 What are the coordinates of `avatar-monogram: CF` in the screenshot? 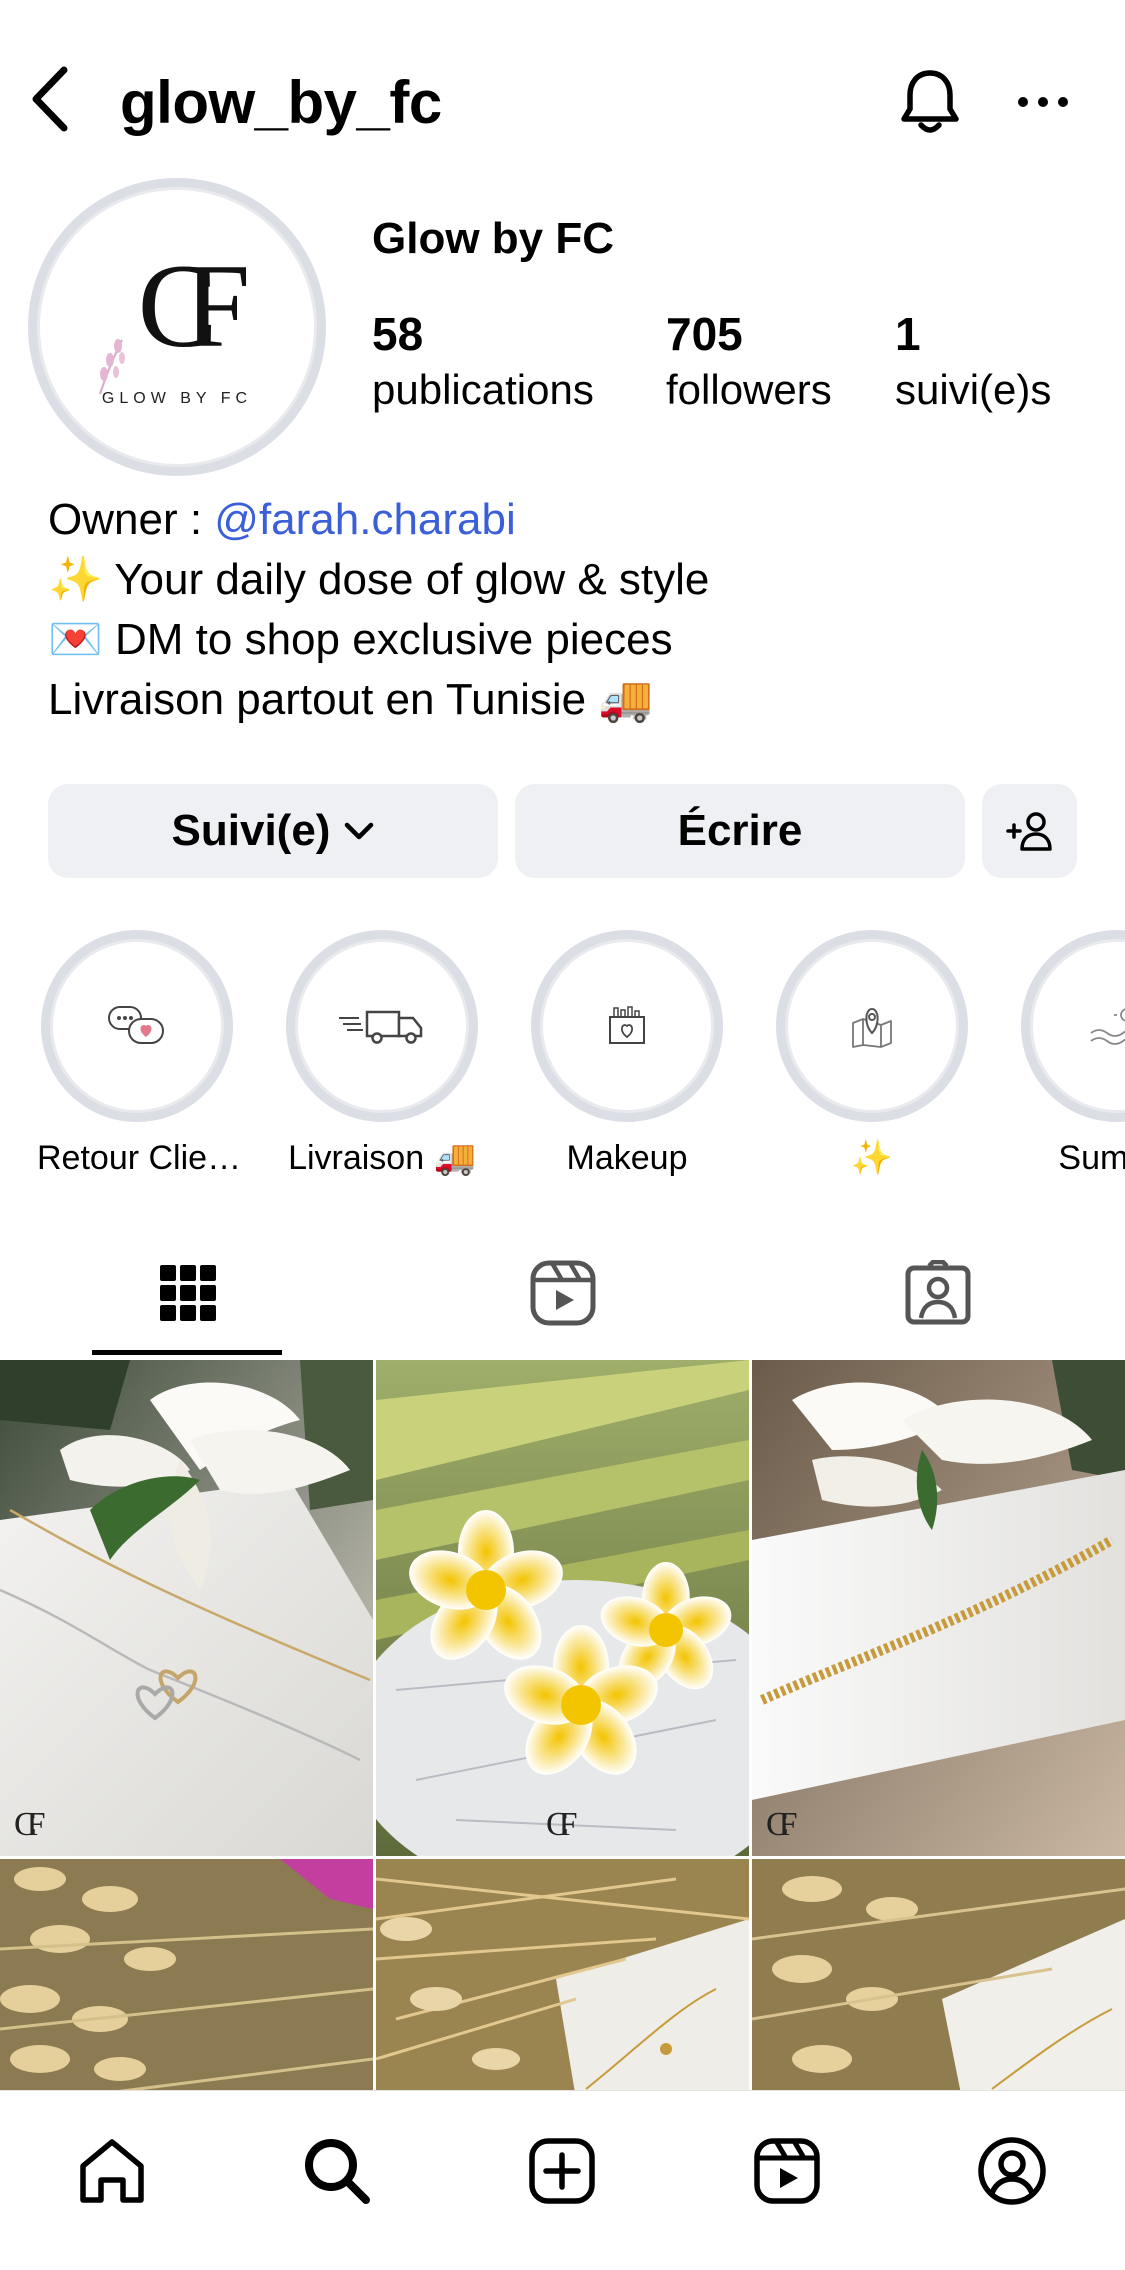 It's located at (194, 305).